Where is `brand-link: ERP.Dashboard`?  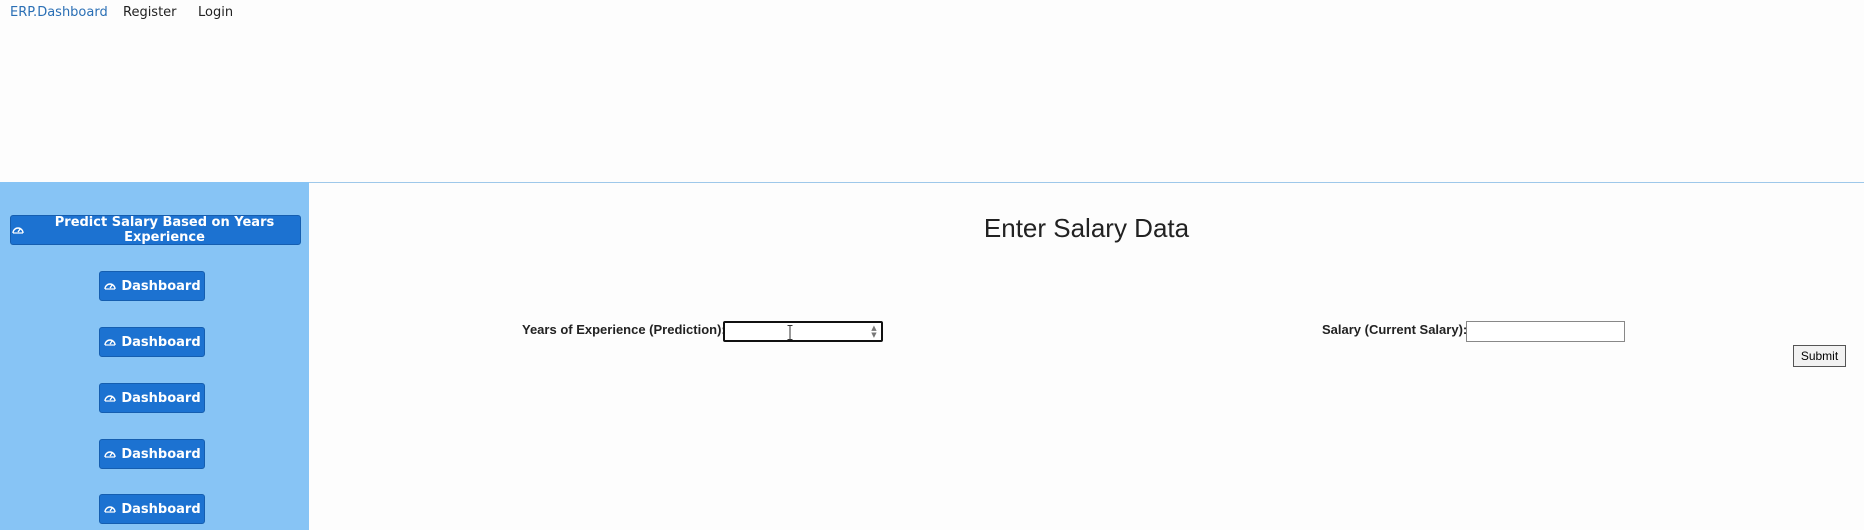
brand-link: ERP.Dashboard is located at coordinates (59, 12).